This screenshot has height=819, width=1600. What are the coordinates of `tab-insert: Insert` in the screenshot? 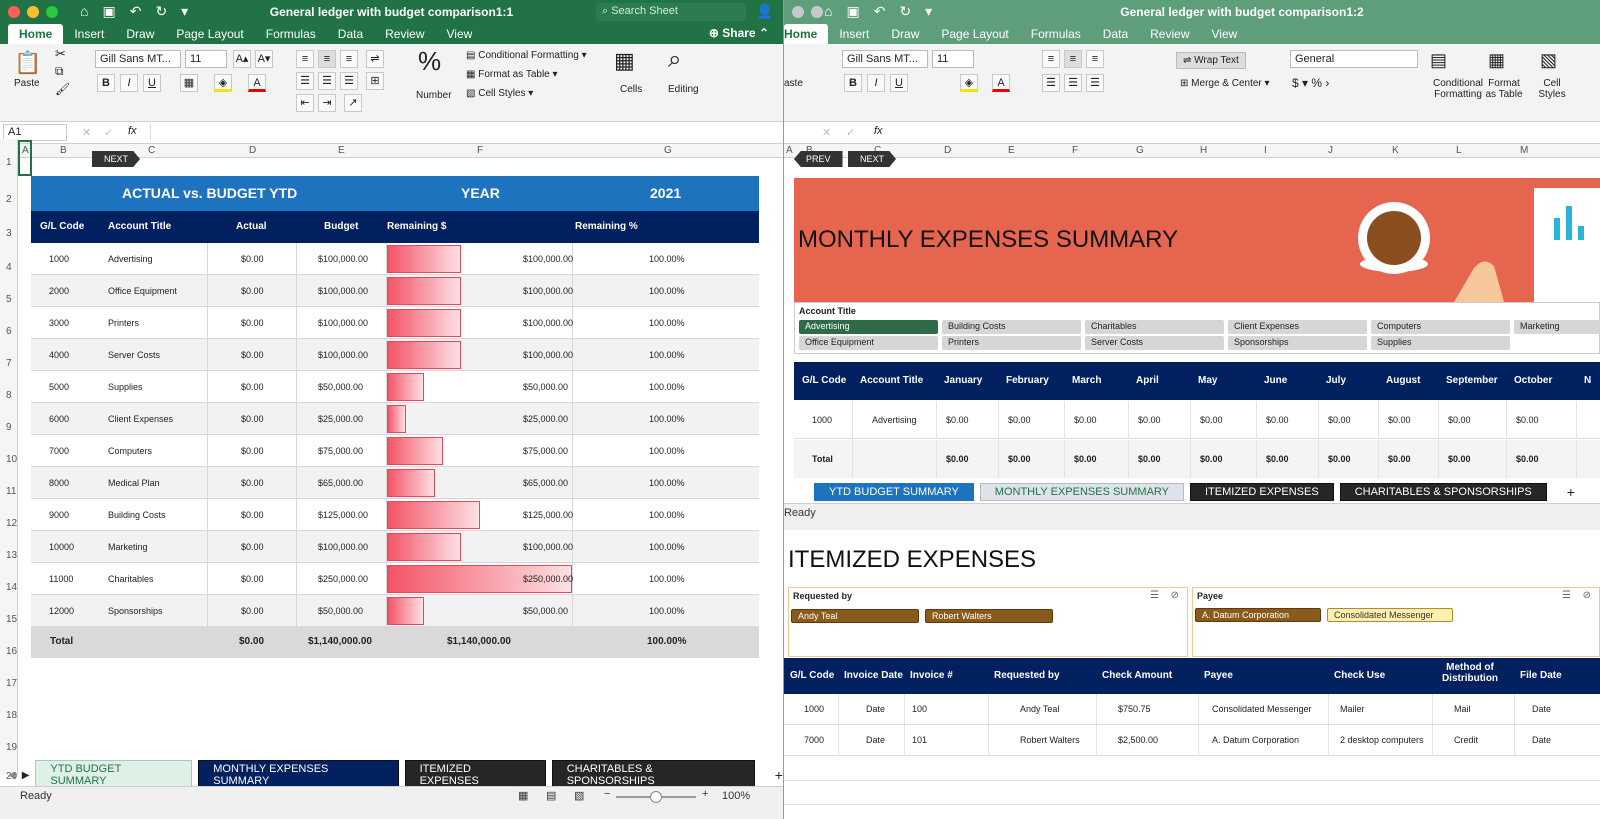 It's located at (89, 34).